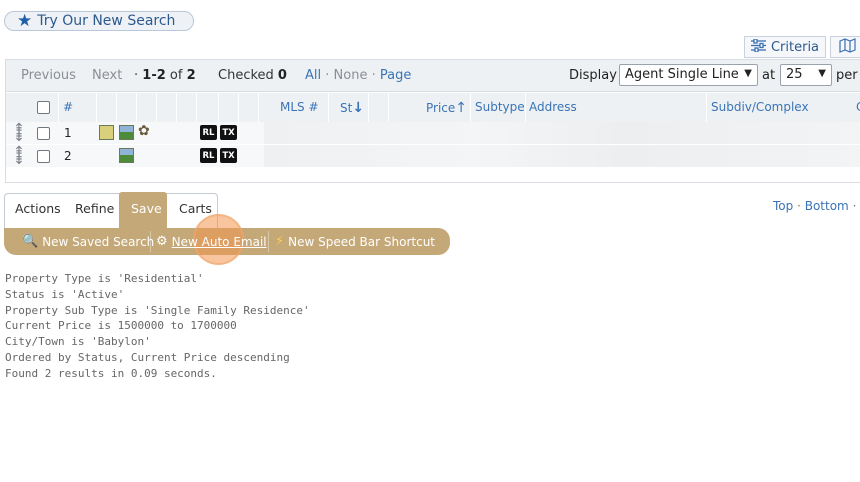 The height and width of the screenshot is (482, 860). I want to click on column-header-mls: MLS #, so click(299, 107).